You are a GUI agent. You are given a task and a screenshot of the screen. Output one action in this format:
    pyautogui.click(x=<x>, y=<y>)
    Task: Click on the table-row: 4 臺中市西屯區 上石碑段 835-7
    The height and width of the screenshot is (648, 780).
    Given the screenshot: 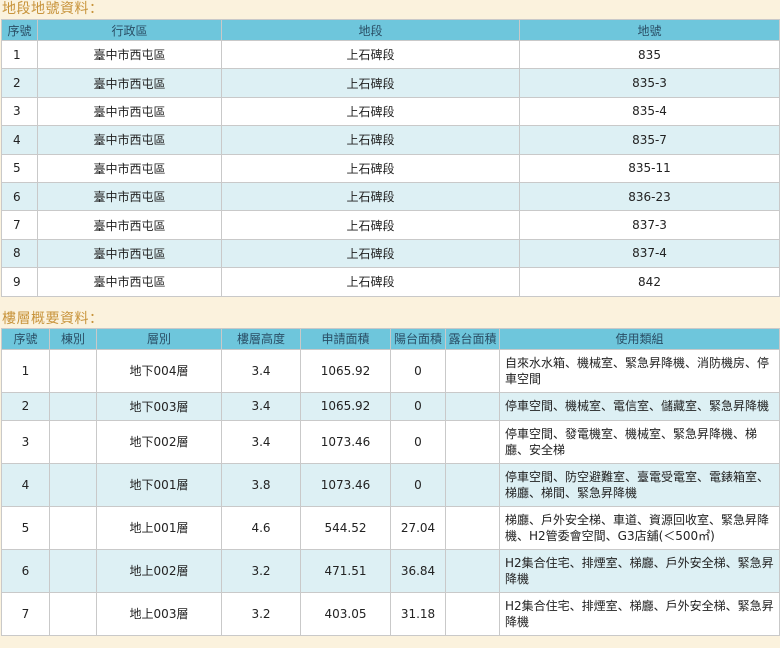 What is the action you would take?
    pyautogui.click(x=390, y=140)
    